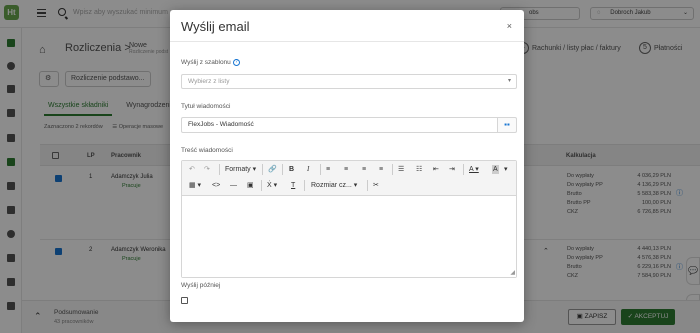  I want to click on send-later-checkbox, so click(184, 300).